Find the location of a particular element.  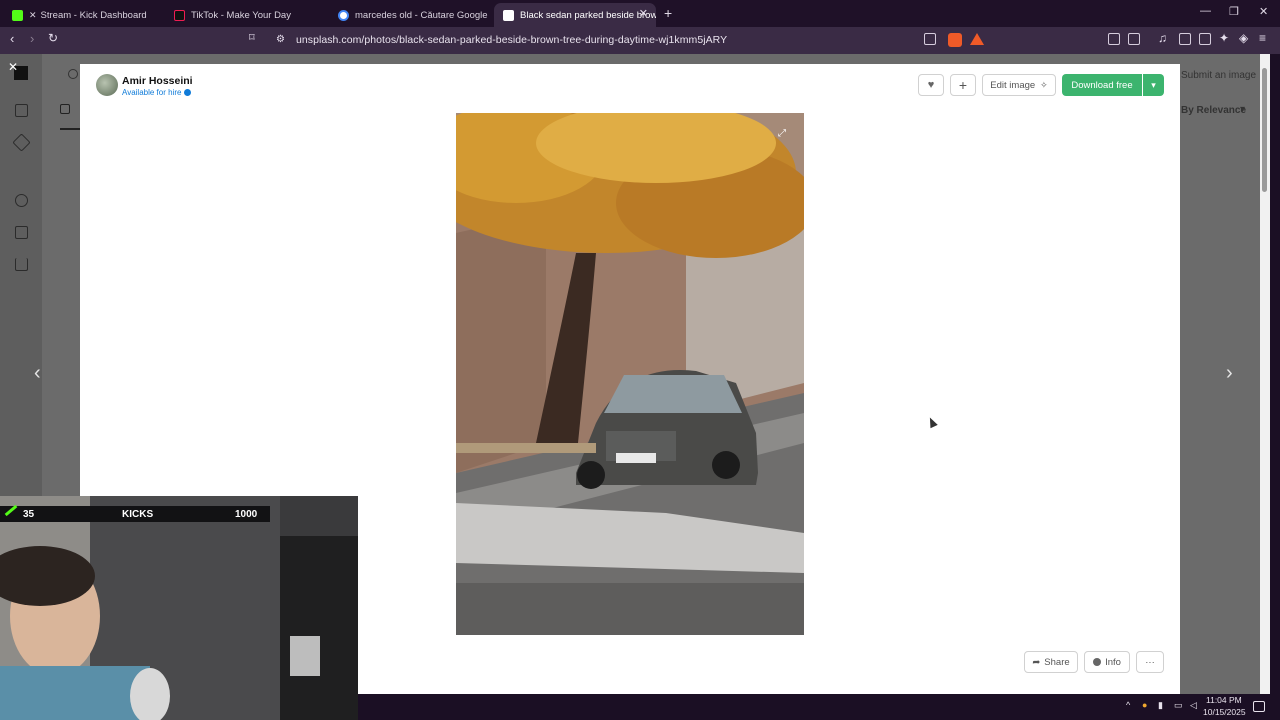

tab-title: marcedes old - Căutare Google is located at coordinates (421, 15).